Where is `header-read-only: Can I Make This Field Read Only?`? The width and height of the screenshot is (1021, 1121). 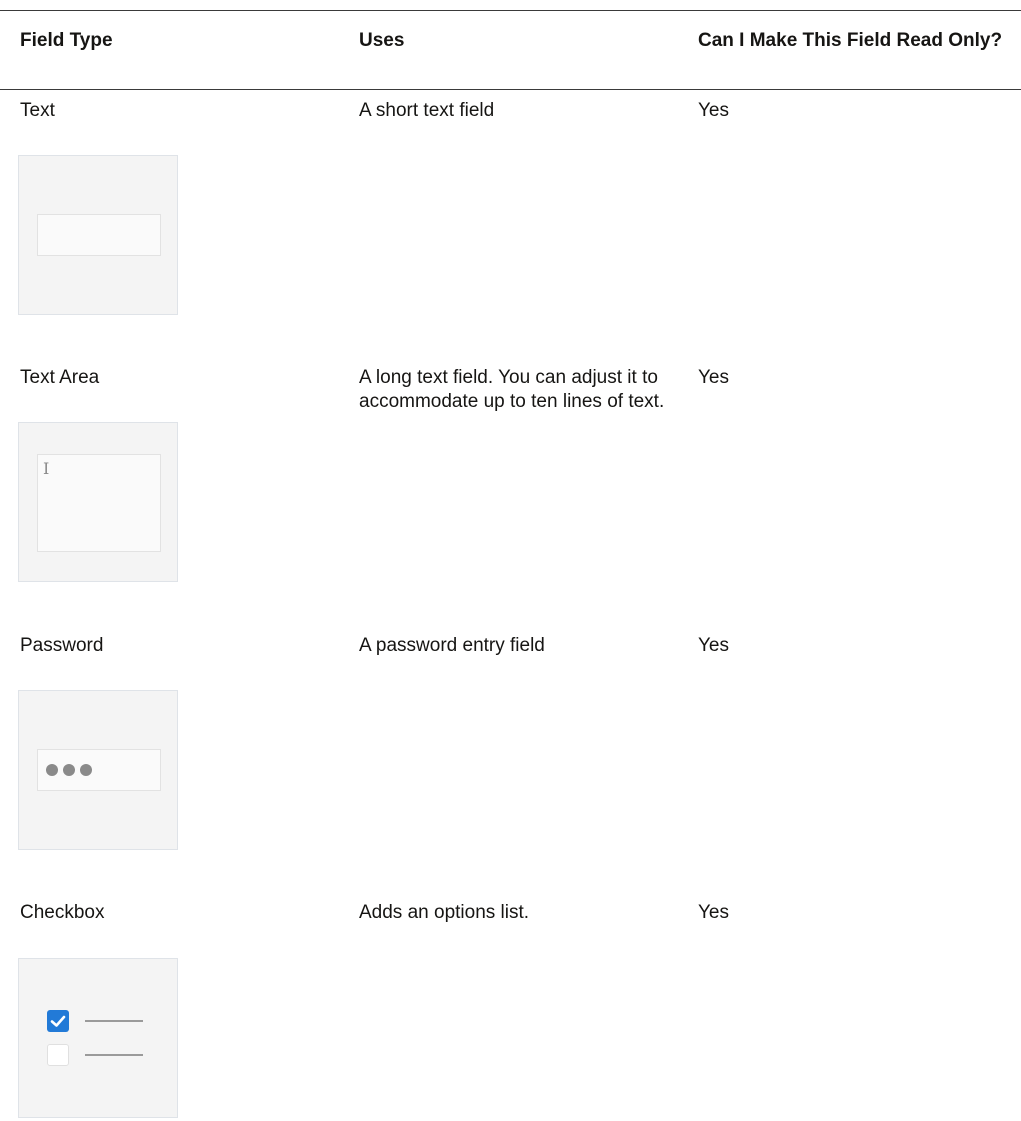 header-read-only: Can I Make This Field Read Only? is located at coordinates (850, 40).